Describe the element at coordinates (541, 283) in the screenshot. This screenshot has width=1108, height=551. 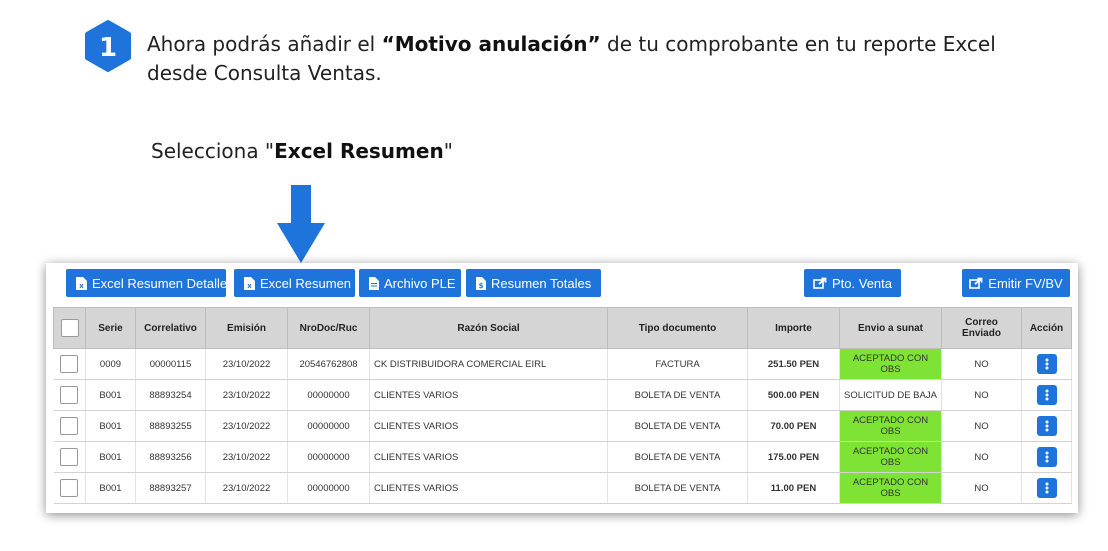
I see `resumen-totales-label: Resumen Totales` at that location.